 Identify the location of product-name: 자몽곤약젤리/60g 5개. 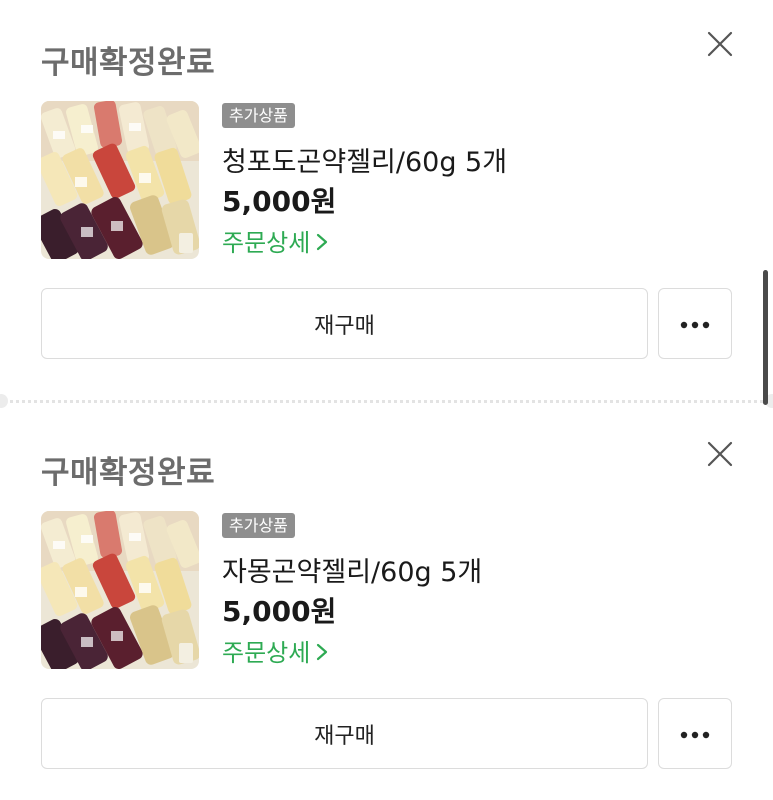
(352, 569).